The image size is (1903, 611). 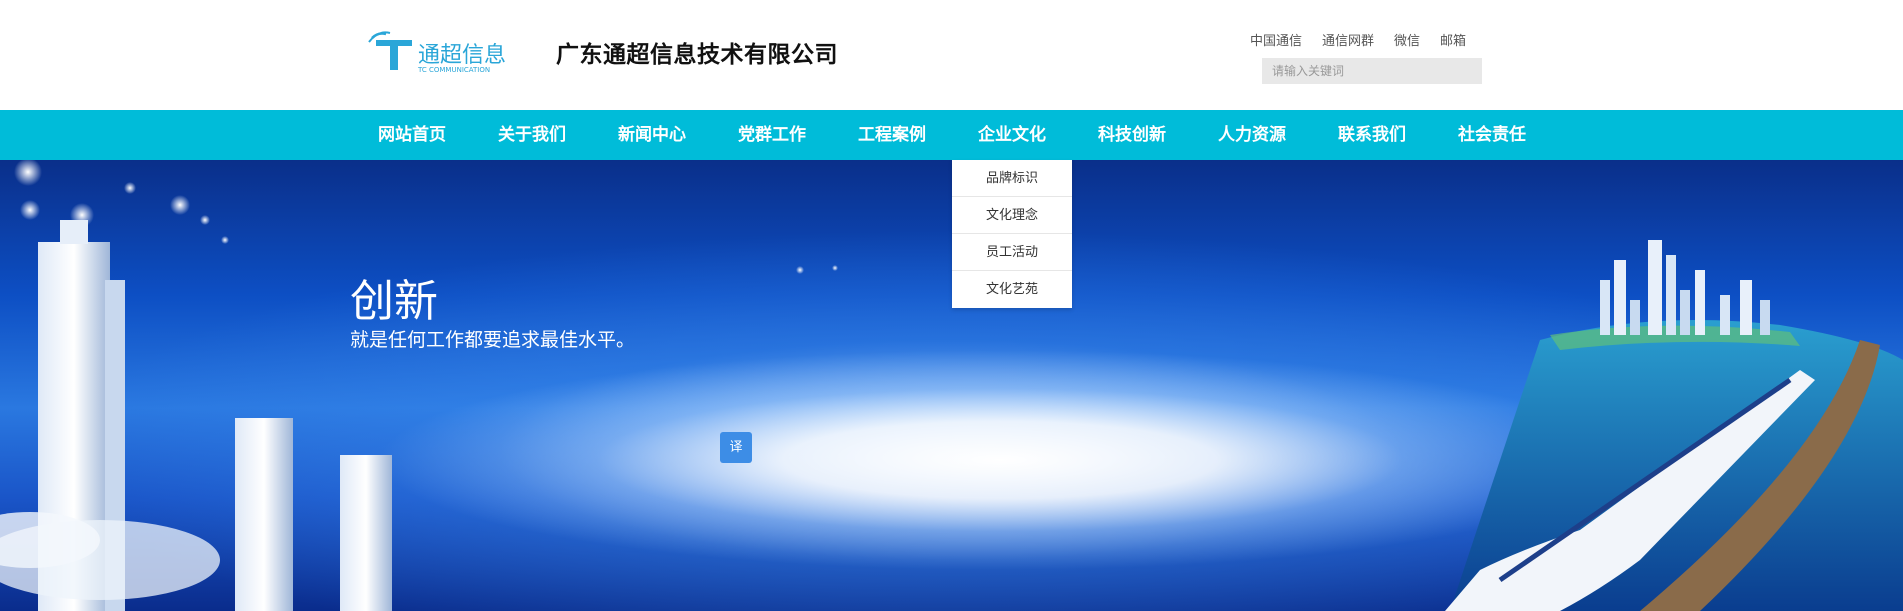 I want to click on banner-subtitle: 就是任何工作都要追求最佳水平。, so click(x=493, y=340).